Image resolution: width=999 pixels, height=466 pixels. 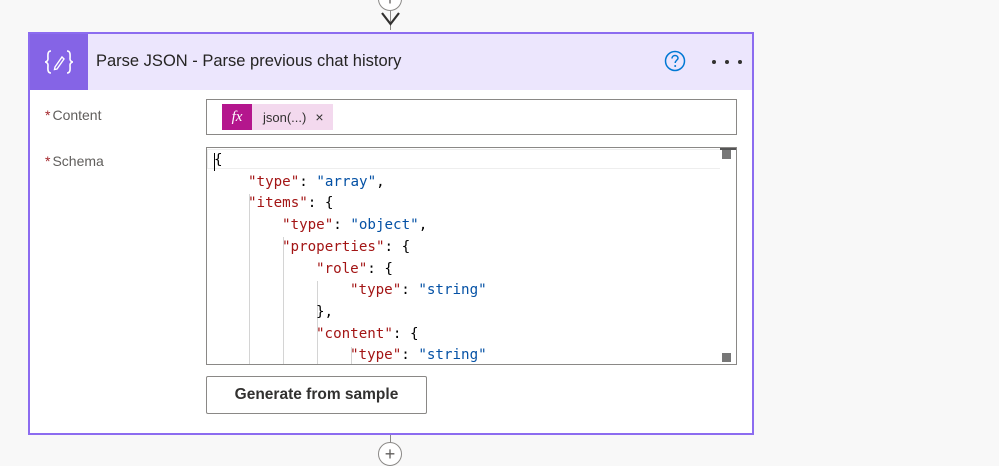 I want to click on action-title: Parse JSON - Parse previous chat history, so click(x=248, y=61).